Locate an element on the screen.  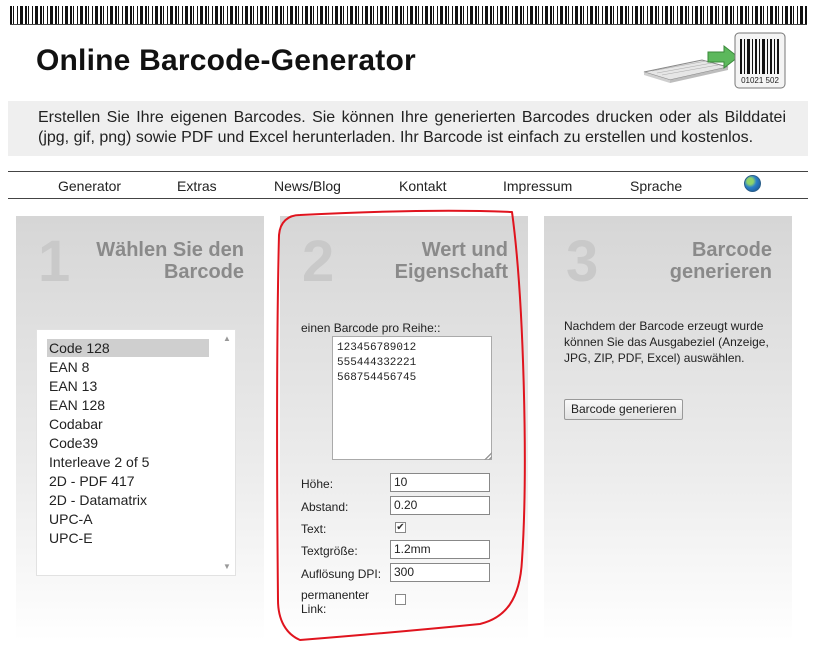
barcode-option: EAN 128 is located at coordinates (128, 405).